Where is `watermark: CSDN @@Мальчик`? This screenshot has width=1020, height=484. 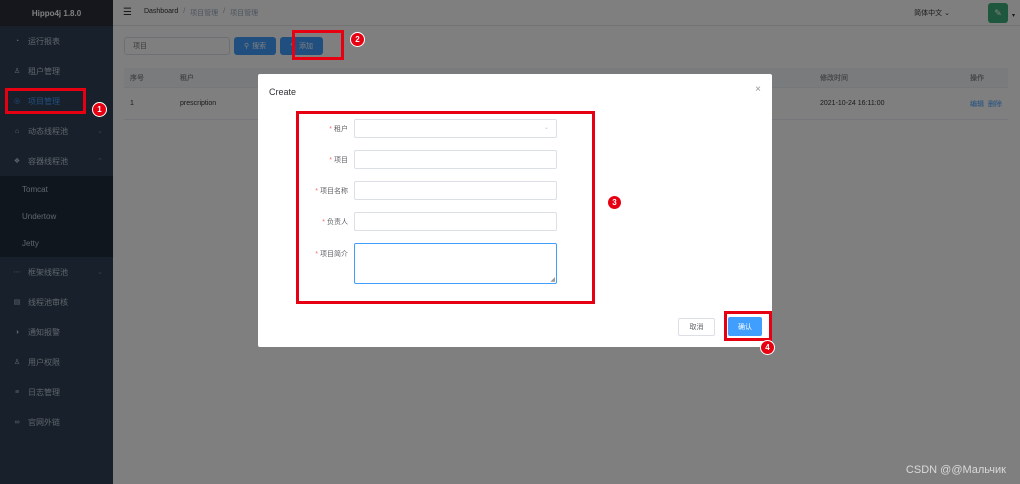
watermark: CSDN @@Мальчик is located at coordinates (955, 470).